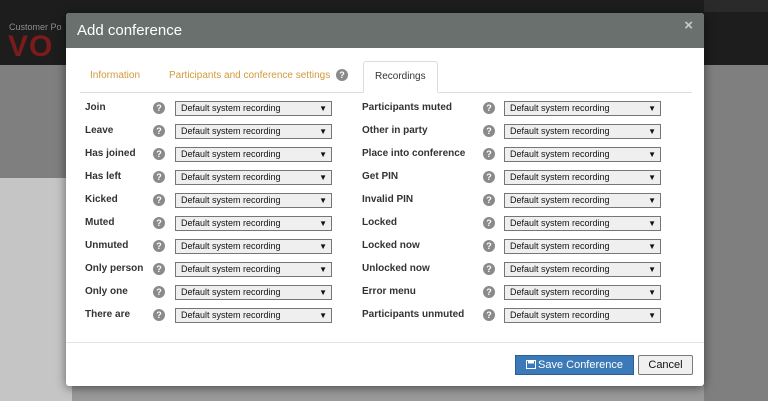 The image size is (768, 401). Describe the element at coordinates (736, 6) in the screenshot. I see `app-top-strip` at that location.